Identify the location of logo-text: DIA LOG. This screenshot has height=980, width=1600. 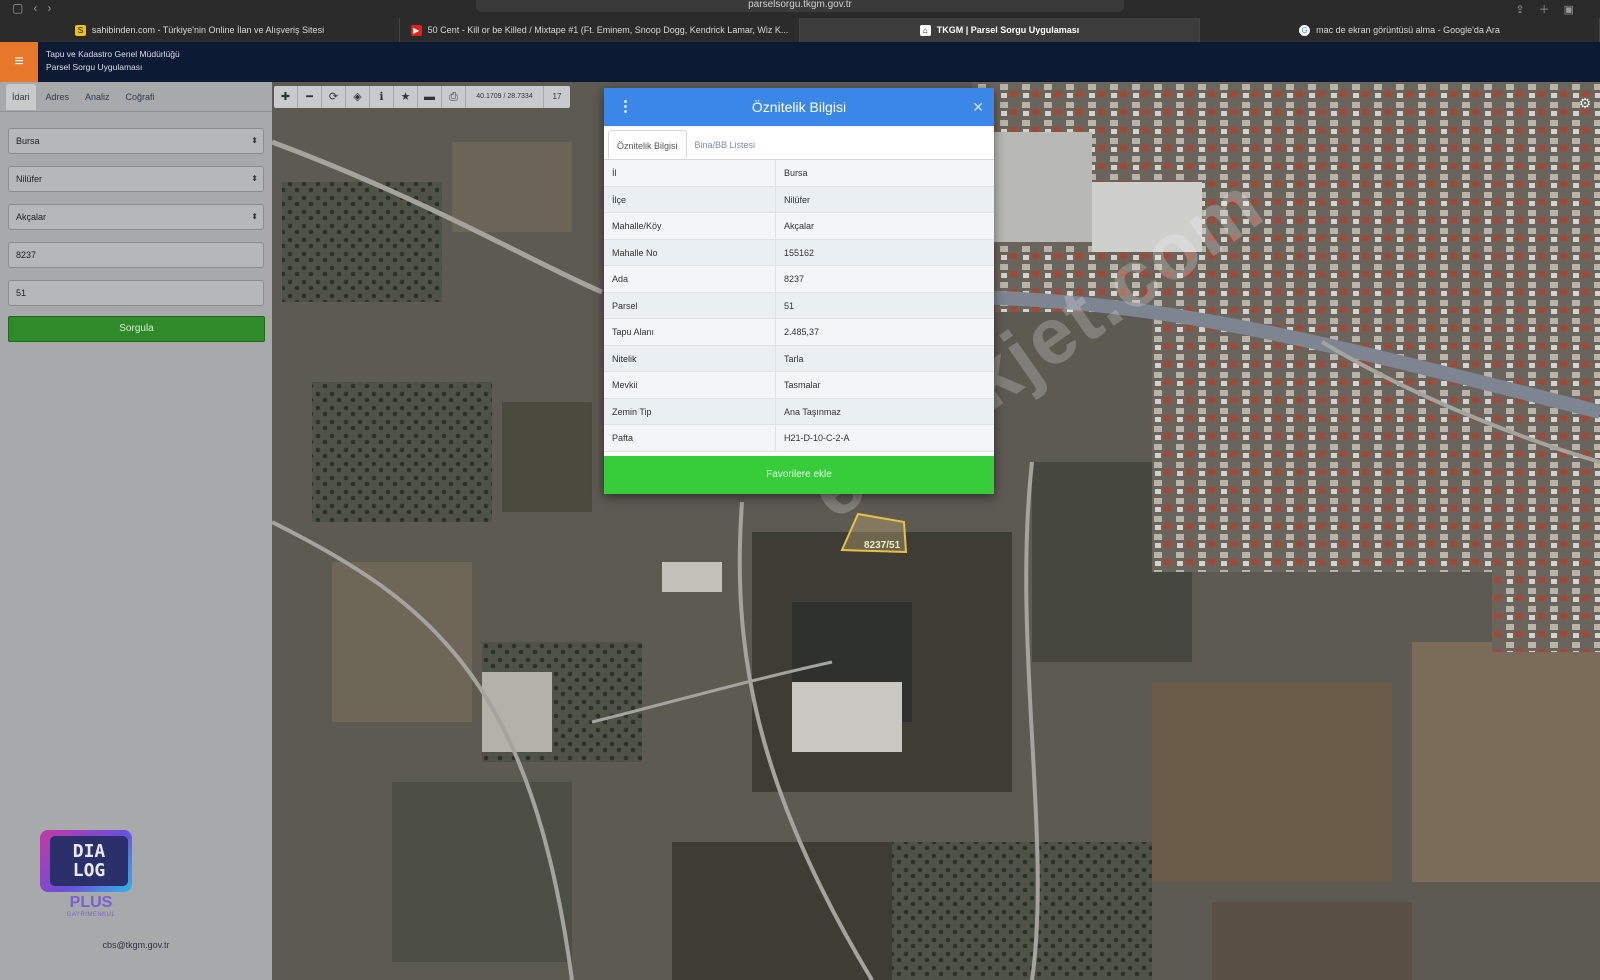
(89, 861).